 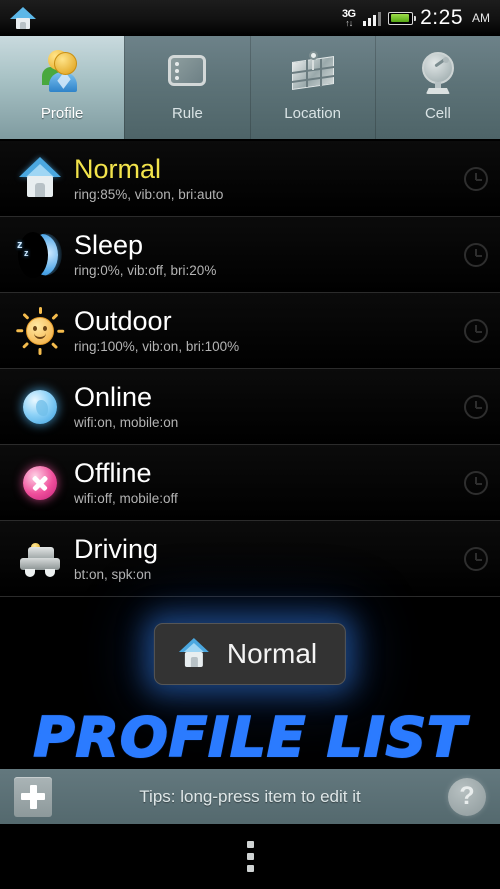 What do you see at coordinates (40, 483) in the screenshot?
I see `x-circle-icon` at bounding box center [40, 483].